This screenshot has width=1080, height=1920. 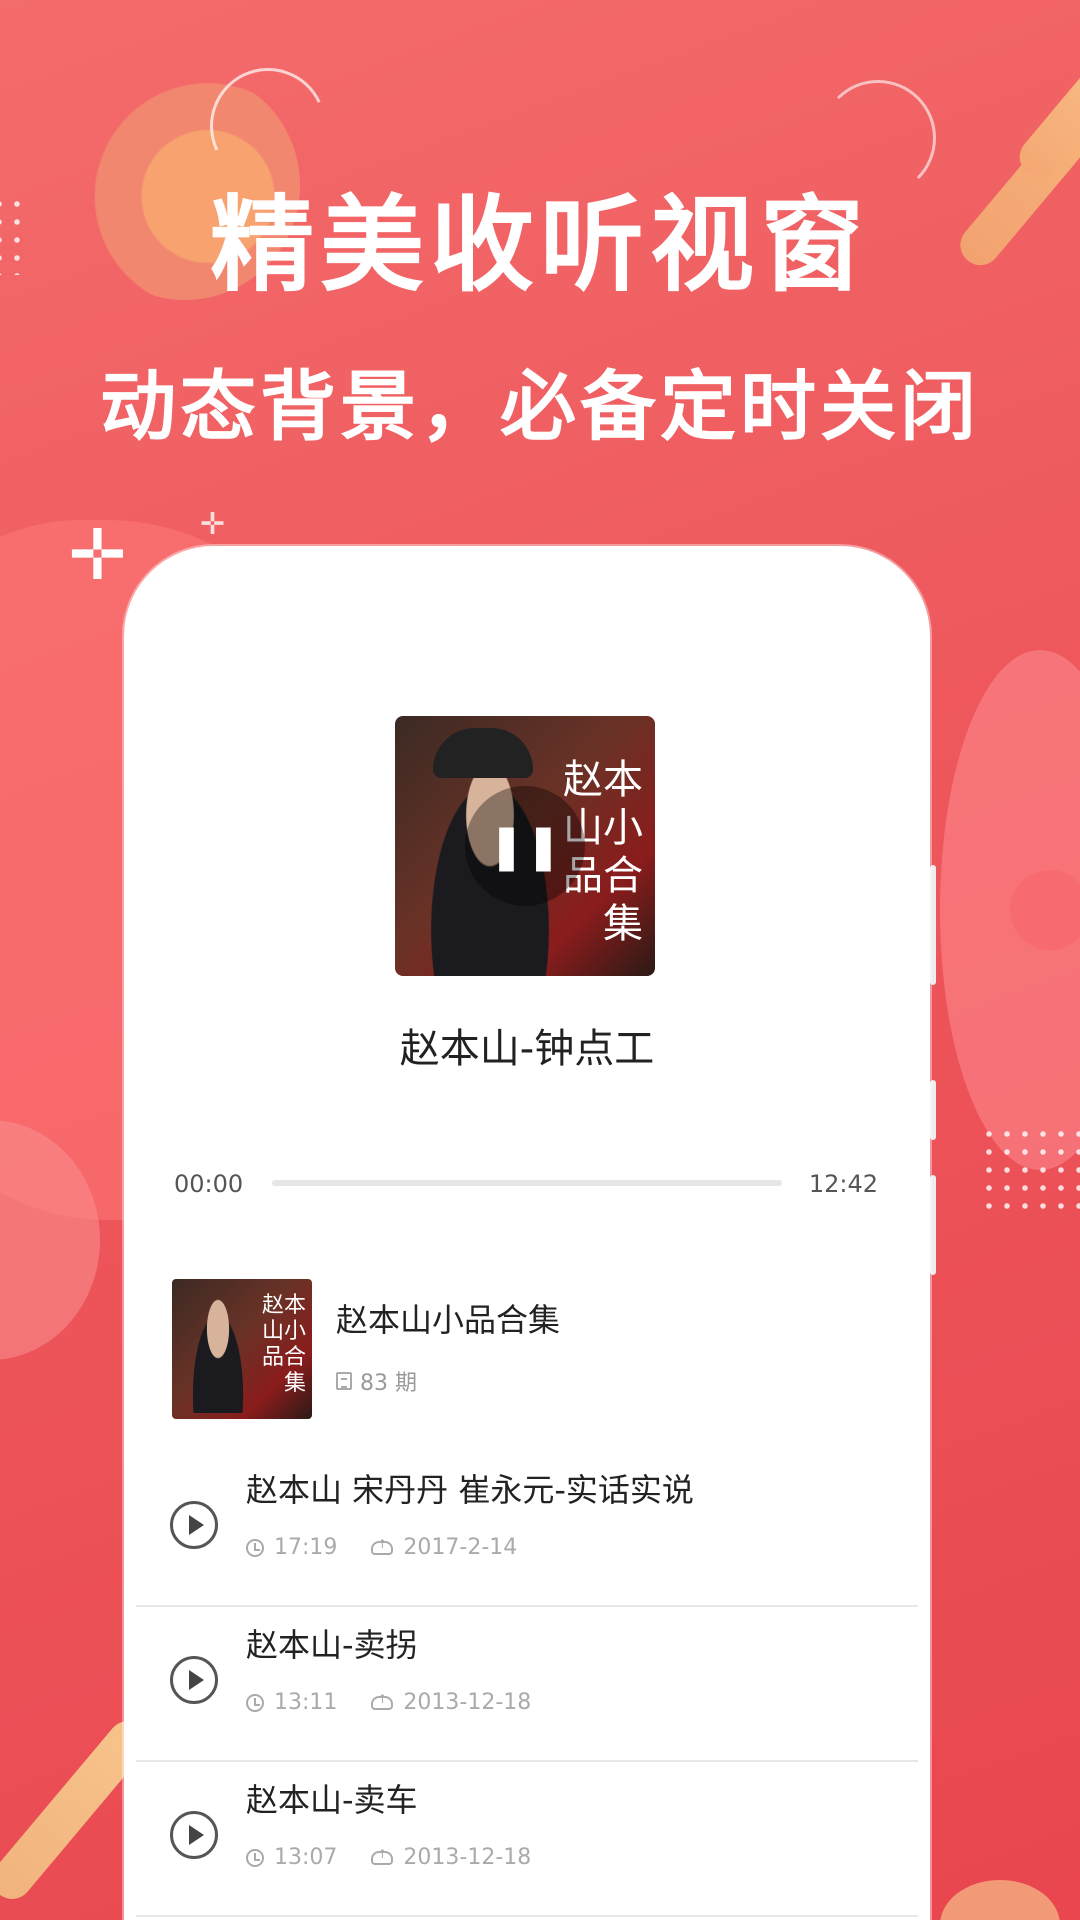 What do you see at coordinates (306, 1547) in the screenshot?
I see `episode-duration: 17:19` at bounding box center [306, 1547].